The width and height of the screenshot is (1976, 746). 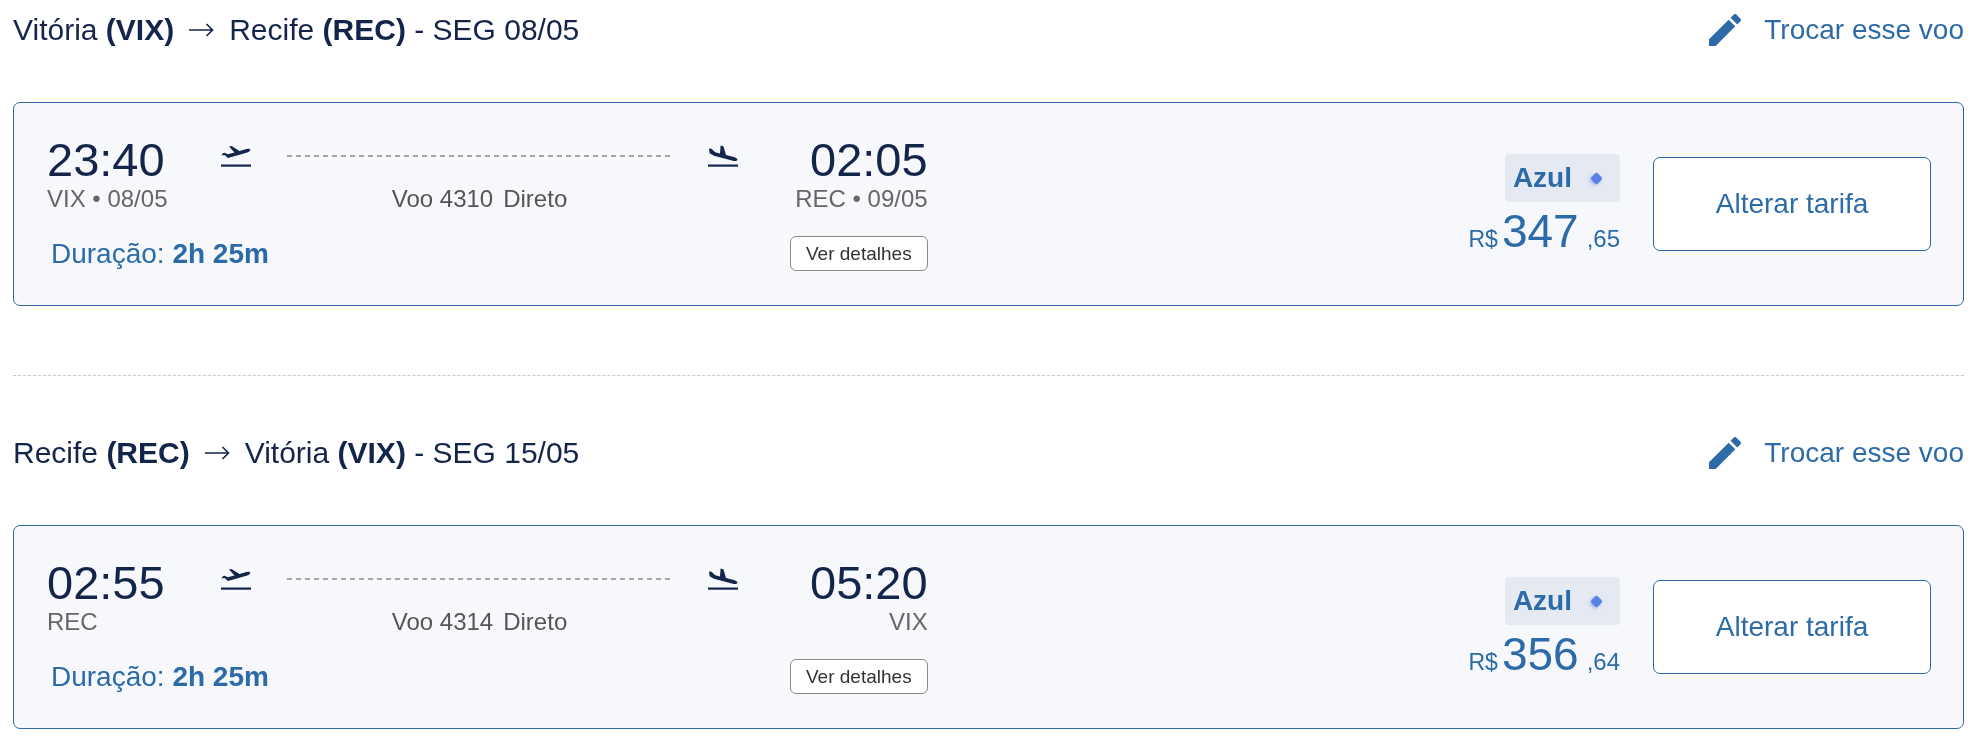 I want to click on route-destination: Vitória (VIX) - SEG 15/05, so click(x=412, y=453).